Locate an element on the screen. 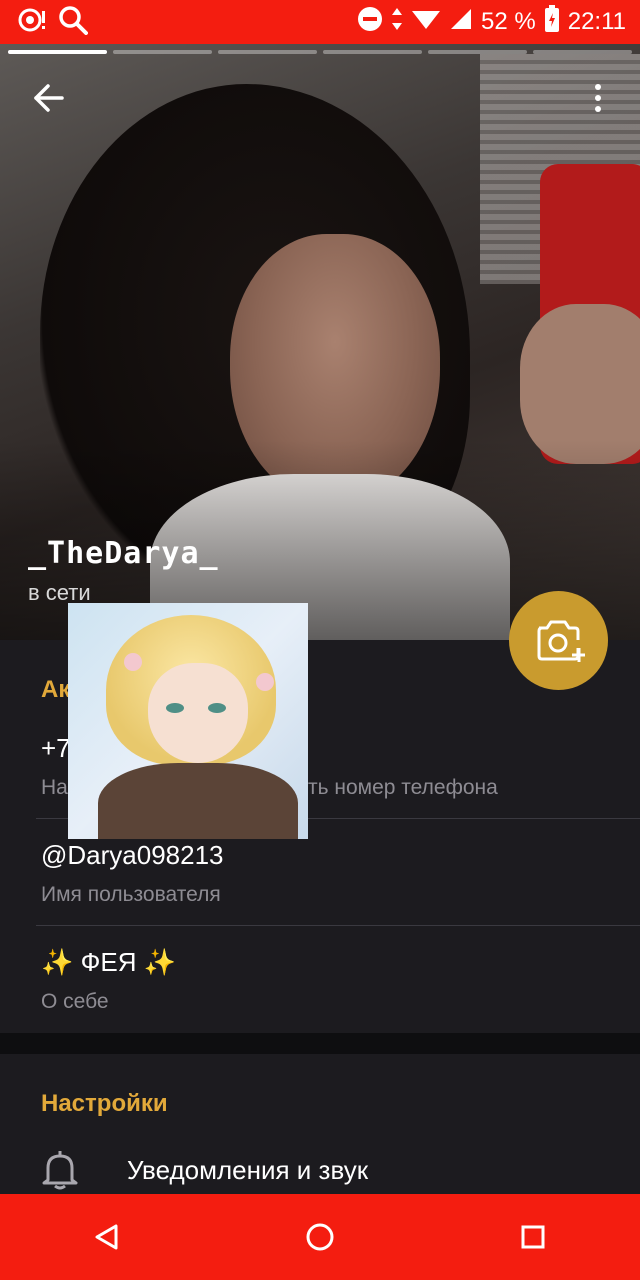 This screenshot has height=1280, width=640. profile-name: _TheDarya_ is located at coordinates (123, 553).